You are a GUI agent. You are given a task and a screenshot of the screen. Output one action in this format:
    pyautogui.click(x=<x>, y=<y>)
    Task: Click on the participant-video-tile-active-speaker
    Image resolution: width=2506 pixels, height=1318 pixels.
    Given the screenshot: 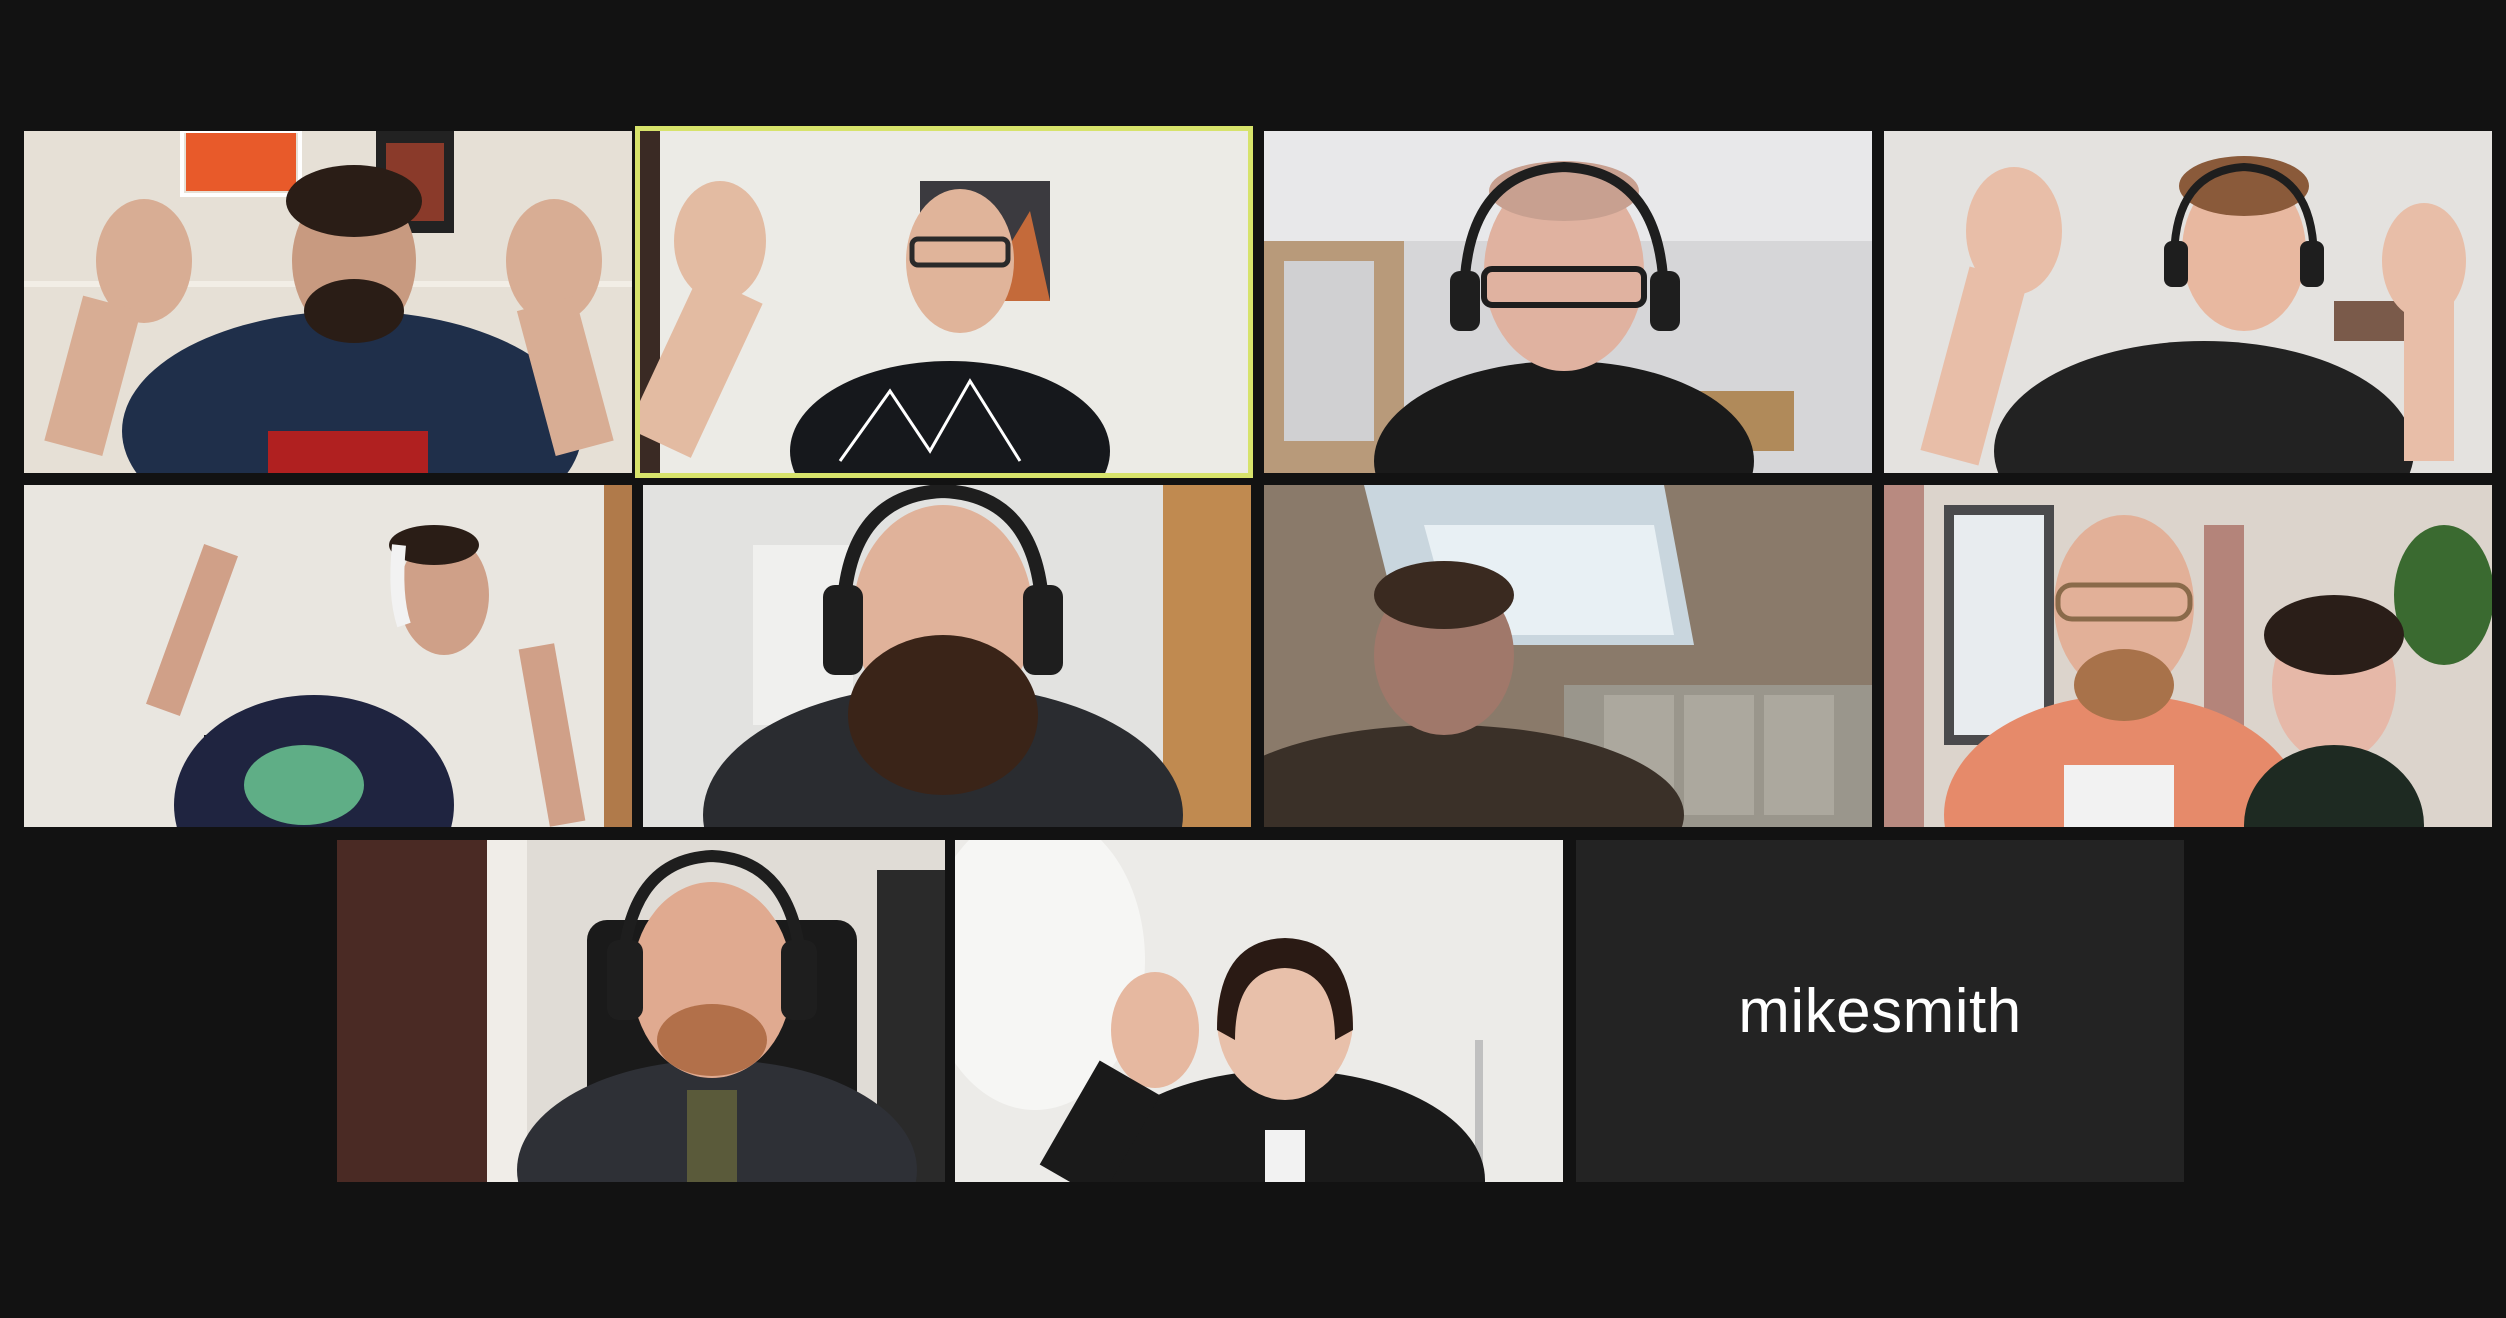 What is the action you would take?
    pyautogui.click(x=944, y=302)
    